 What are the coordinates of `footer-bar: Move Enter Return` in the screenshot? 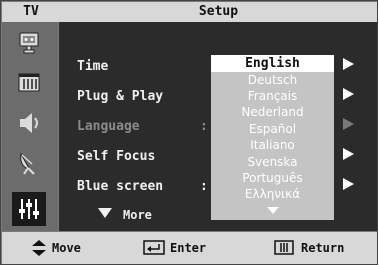 It's located at (189, 248).